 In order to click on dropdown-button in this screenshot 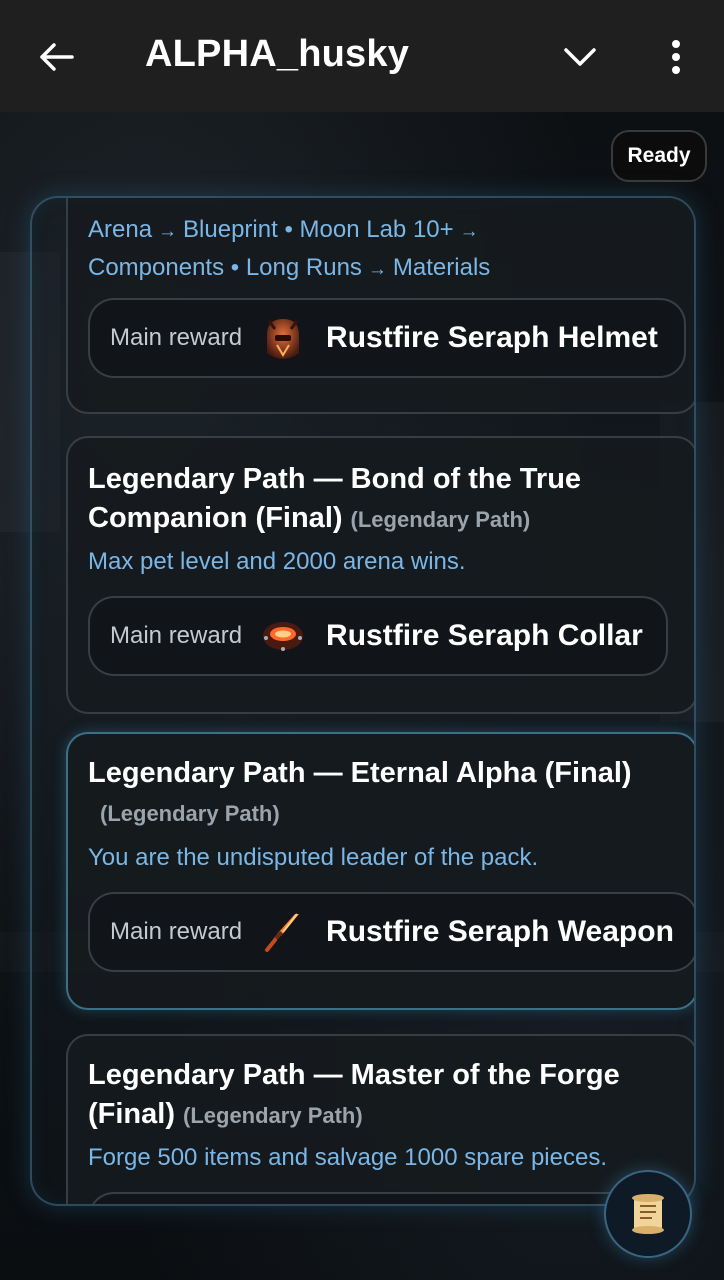, I will do `click(580, 57)`.